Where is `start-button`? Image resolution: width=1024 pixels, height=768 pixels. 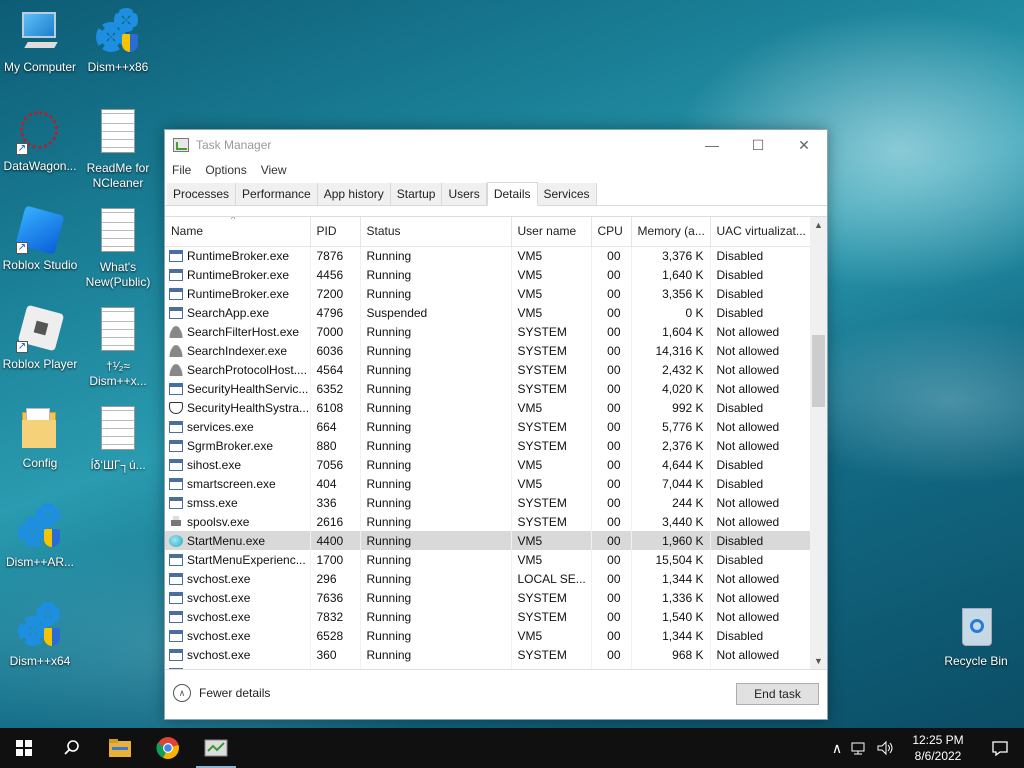
start-button is located at coordinates (24, 748).